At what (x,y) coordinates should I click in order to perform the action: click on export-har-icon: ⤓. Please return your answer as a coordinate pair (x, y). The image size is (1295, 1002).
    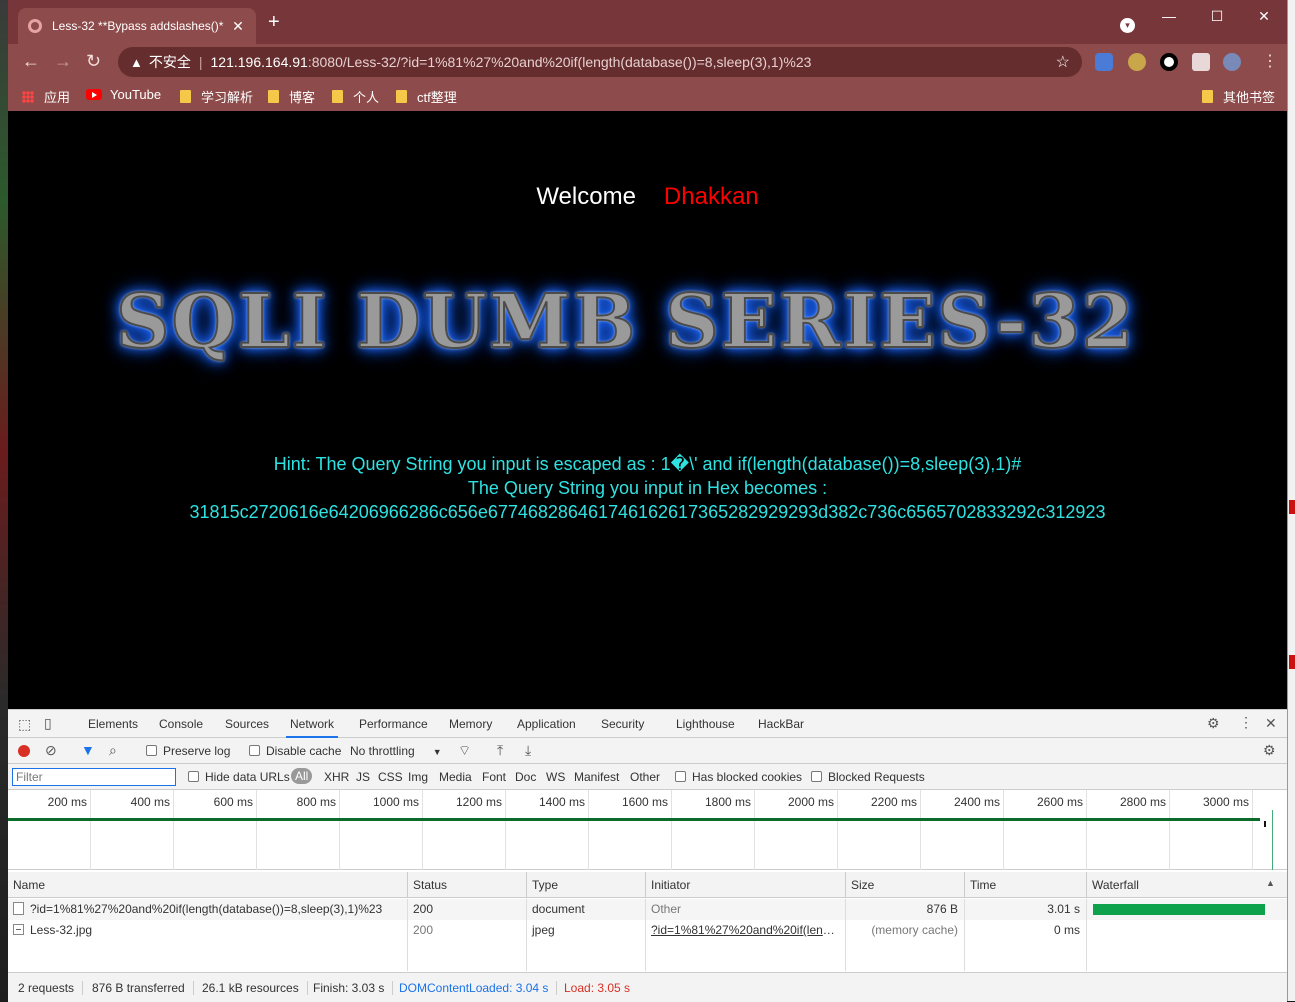
    Looking at the image, I should click on (528, 750).